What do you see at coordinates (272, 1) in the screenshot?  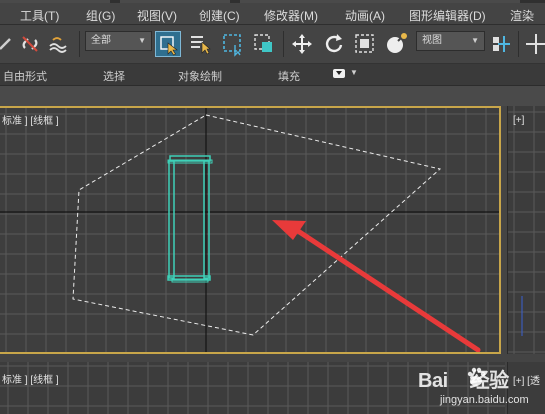 I see `title-strip` at bounding box center [272, 1].